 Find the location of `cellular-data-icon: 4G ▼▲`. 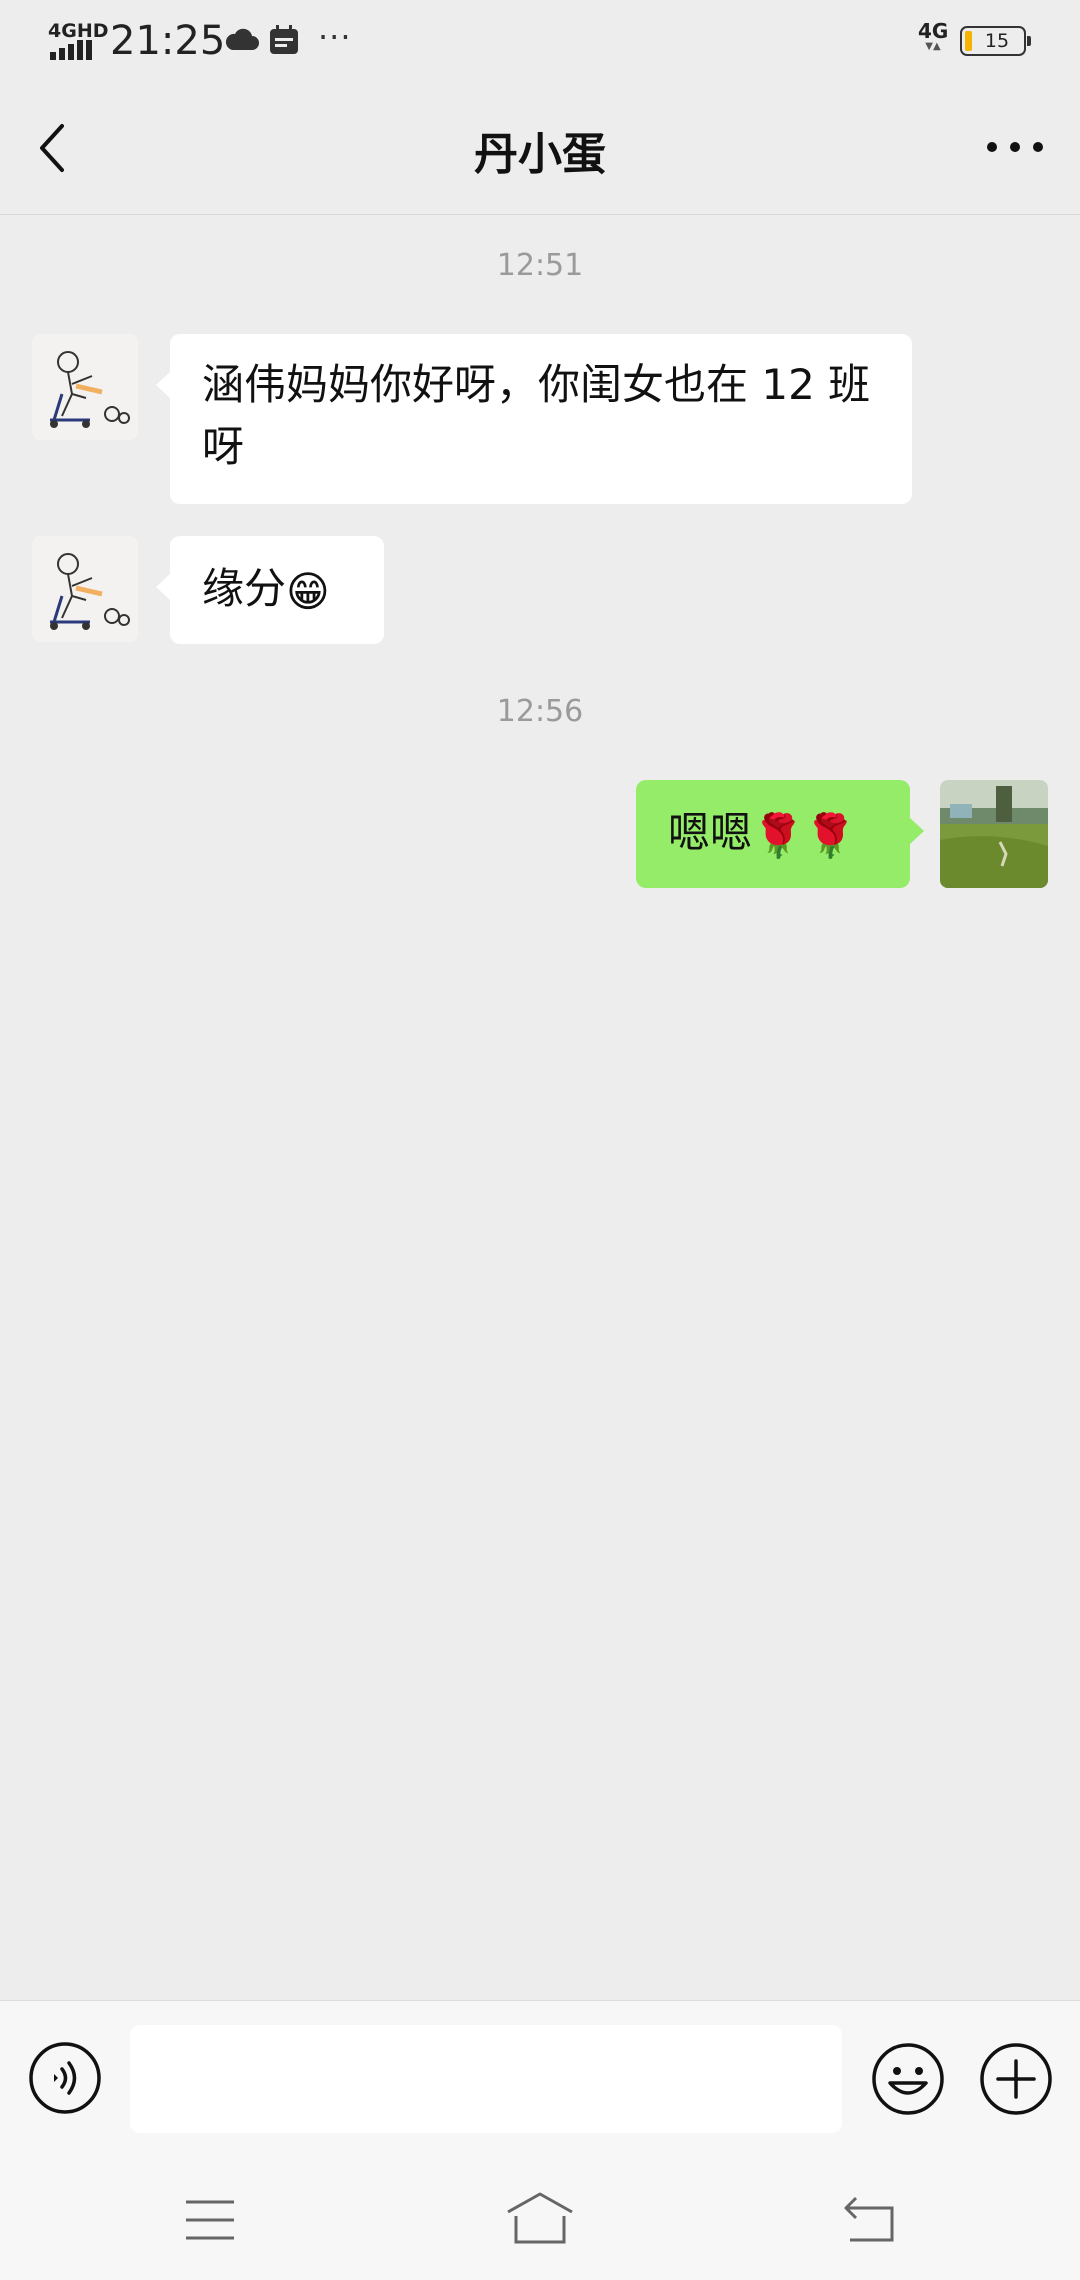

cellular-data-icon: 4G ▼▲ is located at coordinates (933, 35).